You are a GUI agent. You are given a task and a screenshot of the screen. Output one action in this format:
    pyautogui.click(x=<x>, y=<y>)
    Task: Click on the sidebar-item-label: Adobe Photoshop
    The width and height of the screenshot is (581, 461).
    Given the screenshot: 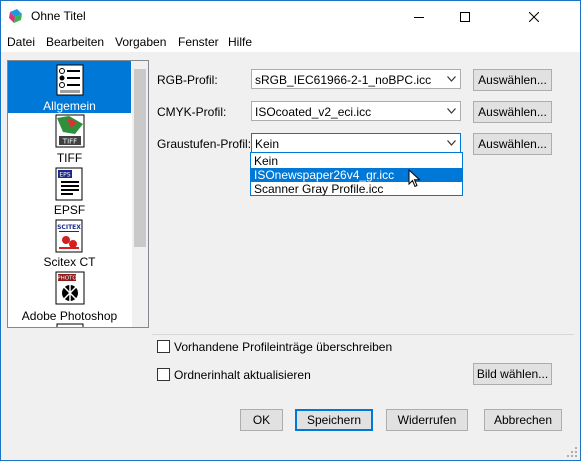 What is the action you would take?
    pyautogui.click(x=69, y=316)
    